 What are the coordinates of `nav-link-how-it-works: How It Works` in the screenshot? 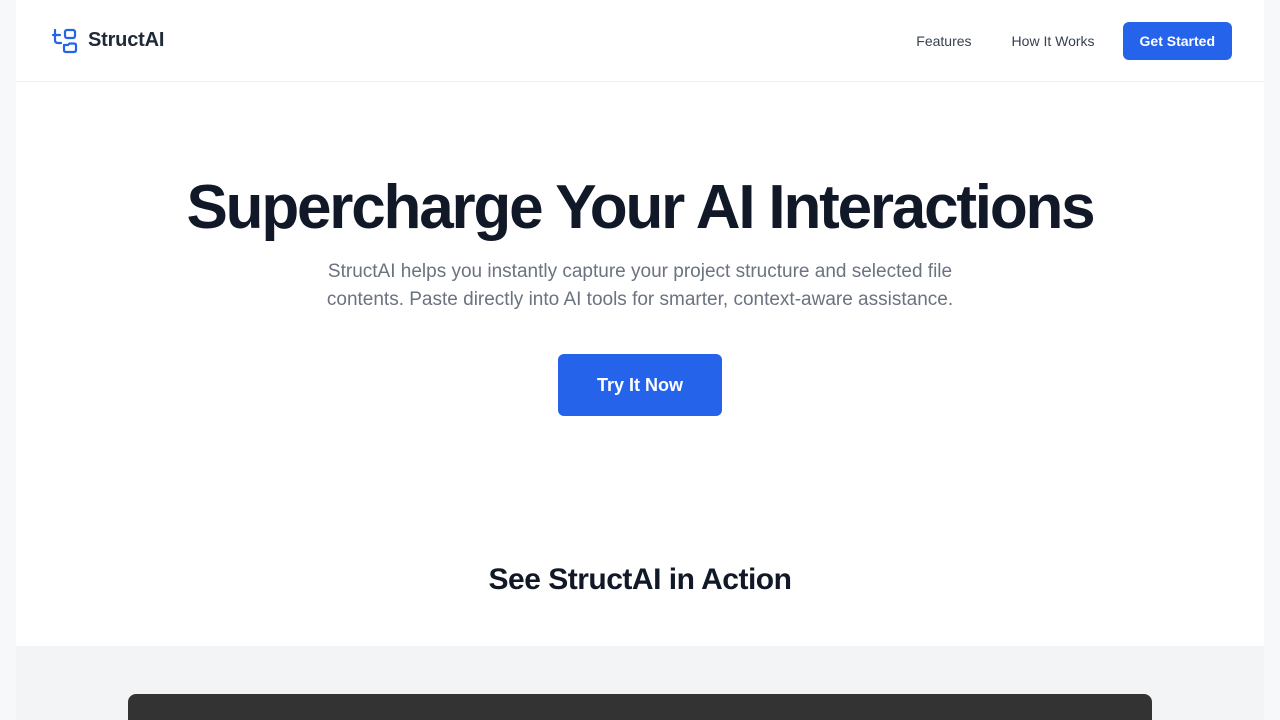 It's located at (1053, 41).